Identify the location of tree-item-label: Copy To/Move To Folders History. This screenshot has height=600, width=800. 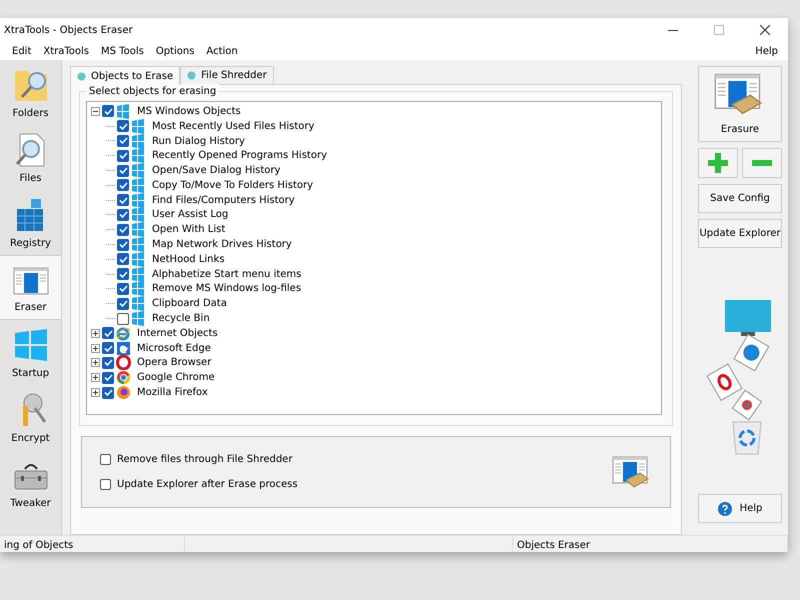
(233, 185).